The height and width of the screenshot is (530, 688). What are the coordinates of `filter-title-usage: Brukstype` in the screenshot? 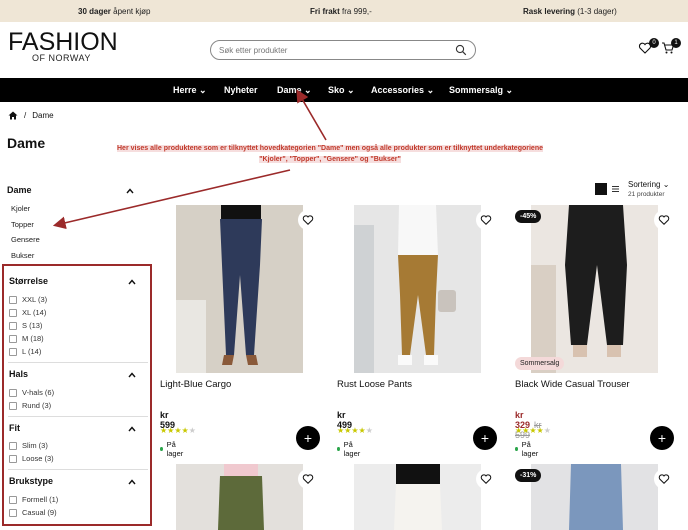 It's located at (31, 481).